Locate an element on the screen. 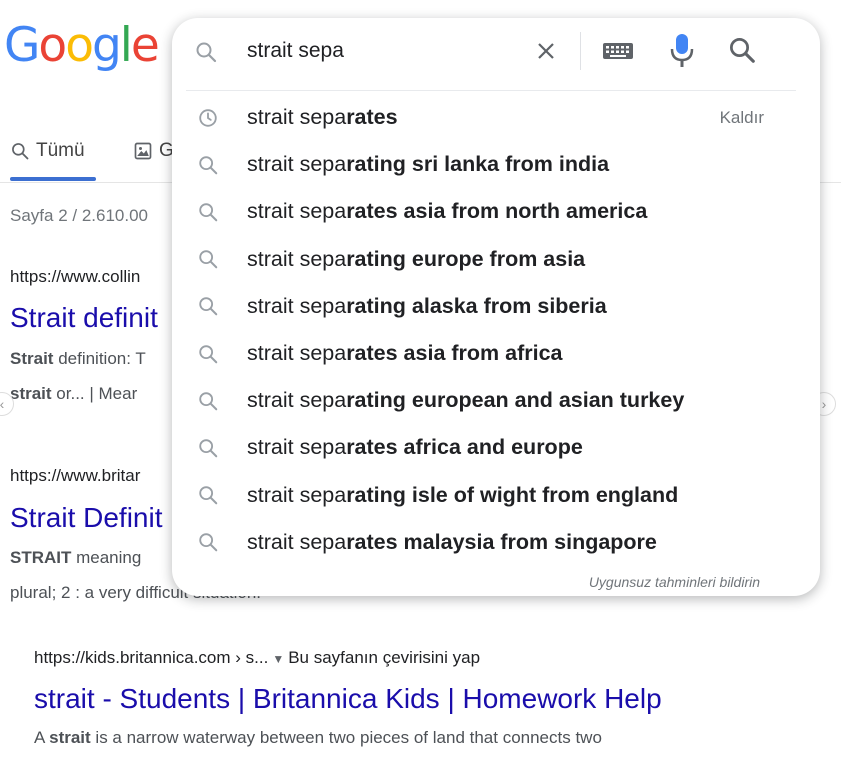 This screenshot has width=841, height=758. dropdown-arrow-icon: ▼ is located at coordinates (278, 659).